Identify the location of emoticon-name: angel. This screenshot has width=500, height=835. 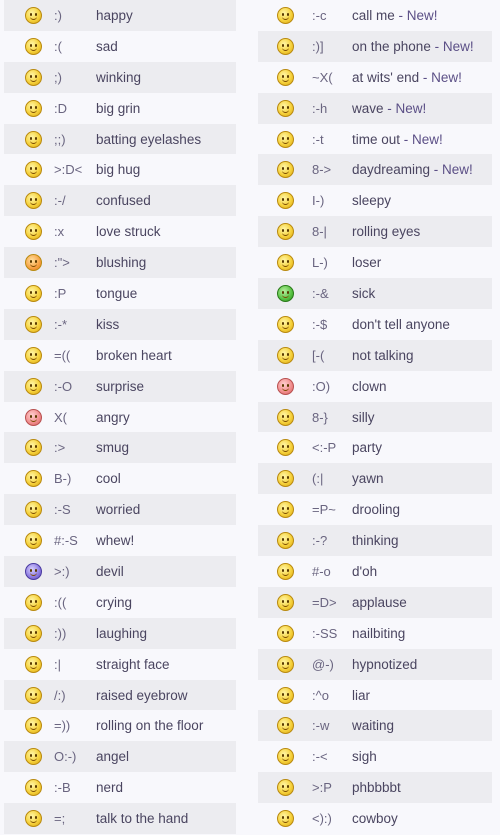
(113, 757).